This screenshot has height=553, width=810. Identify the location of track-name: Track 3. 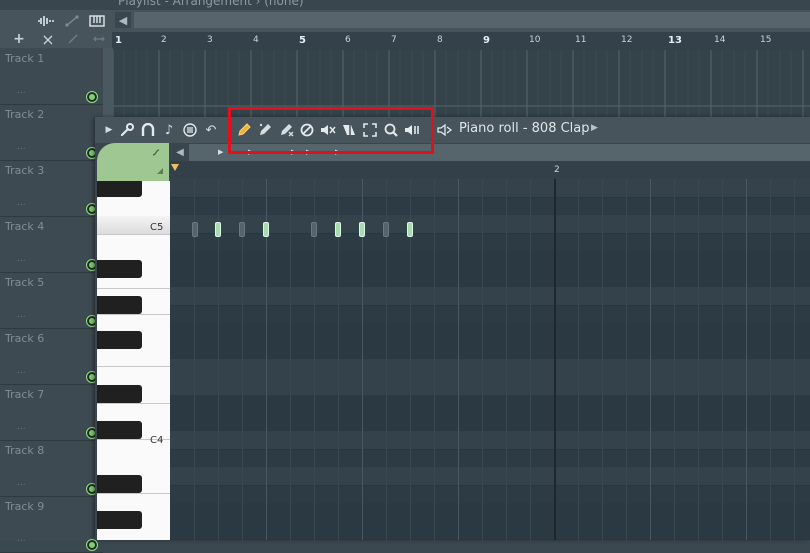
(25, 170).